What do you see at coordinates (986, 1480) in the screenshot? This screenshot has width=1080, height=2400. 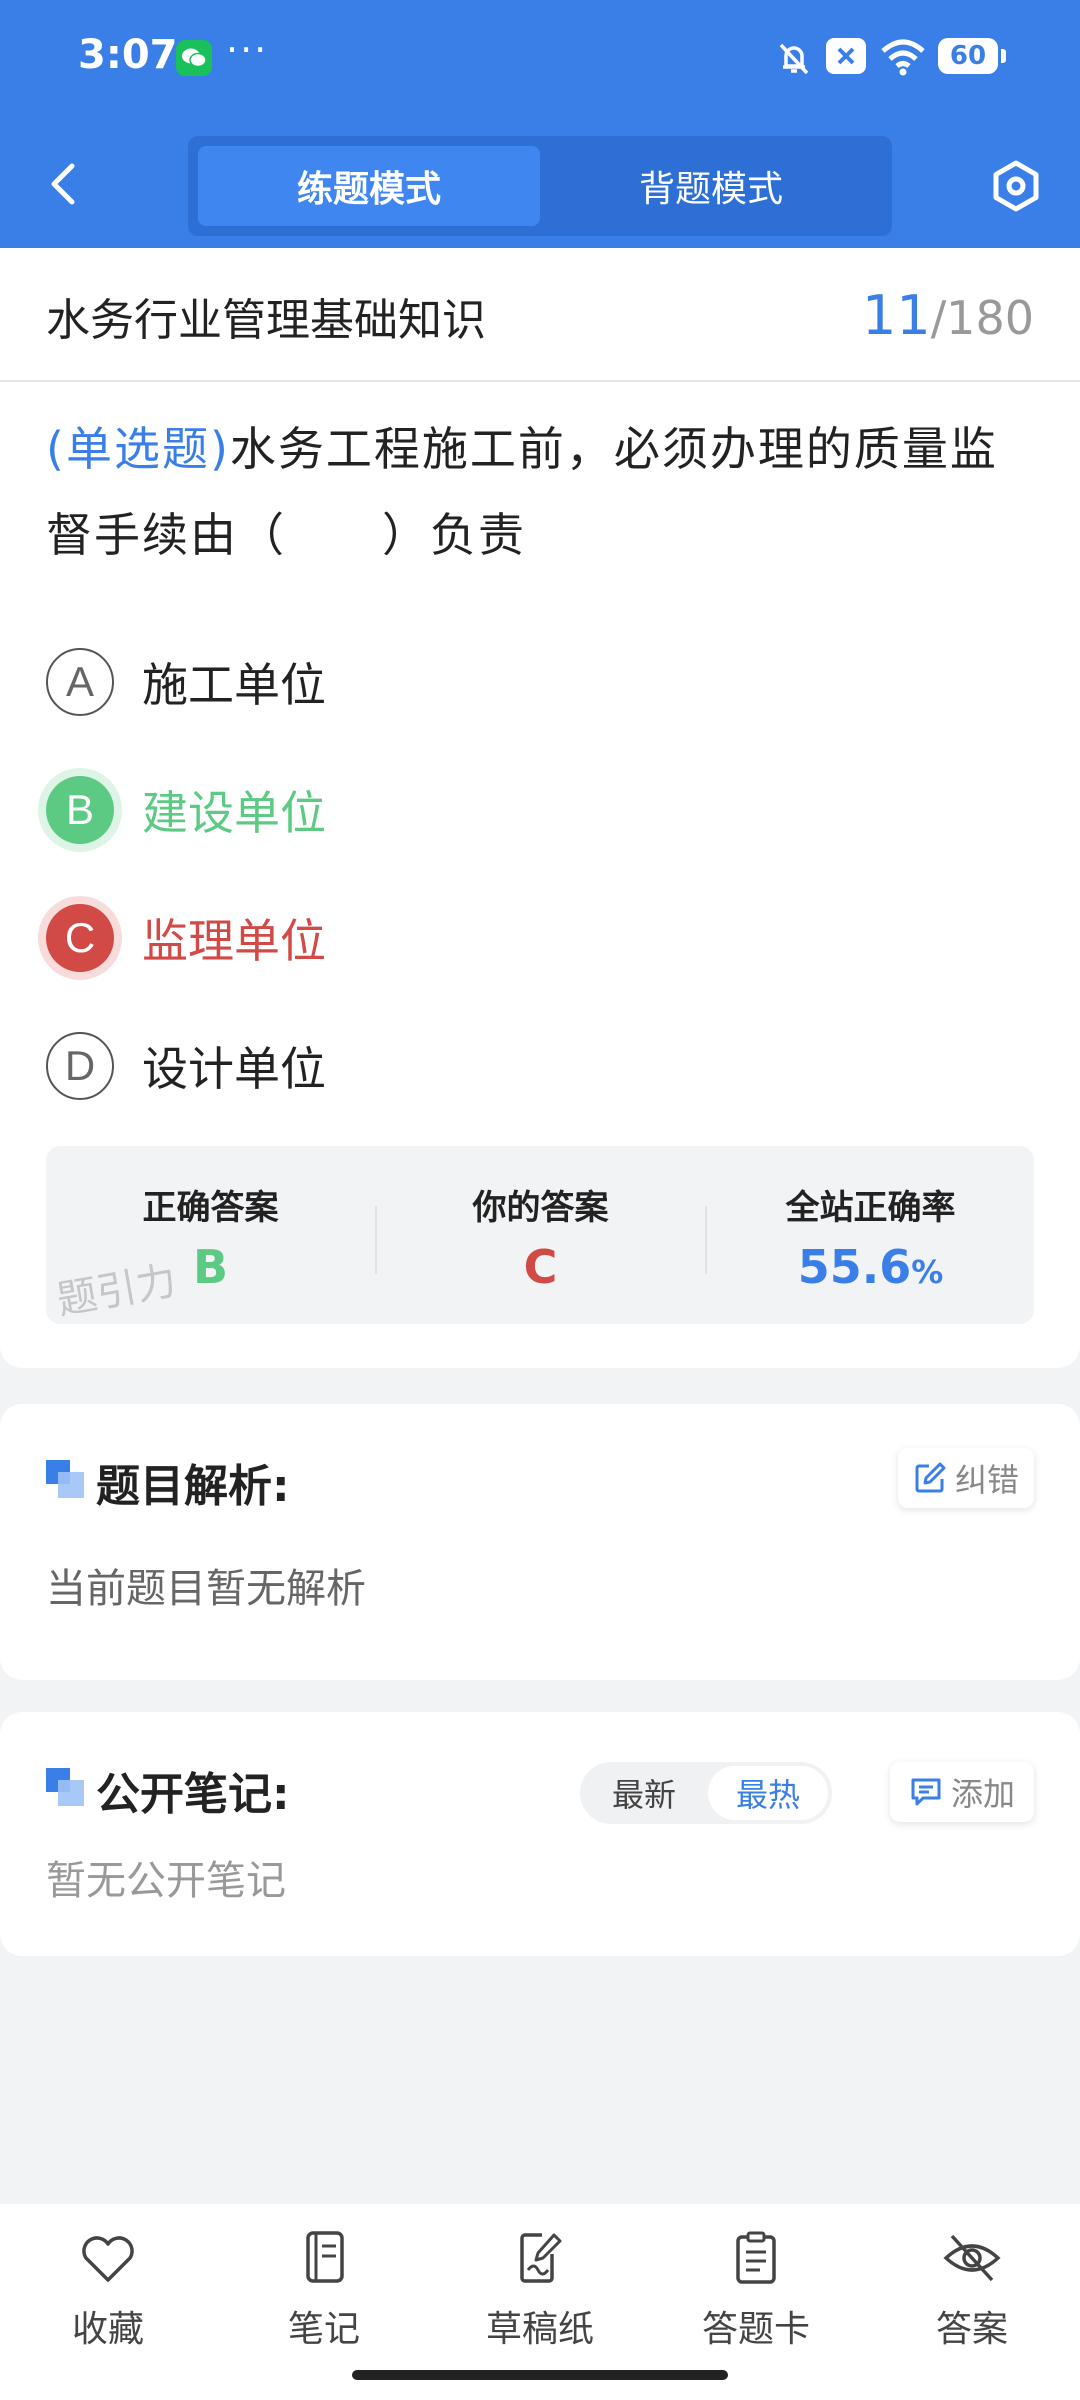 I see `report-error-label: 纠错` at bounding box center [986, 1480].